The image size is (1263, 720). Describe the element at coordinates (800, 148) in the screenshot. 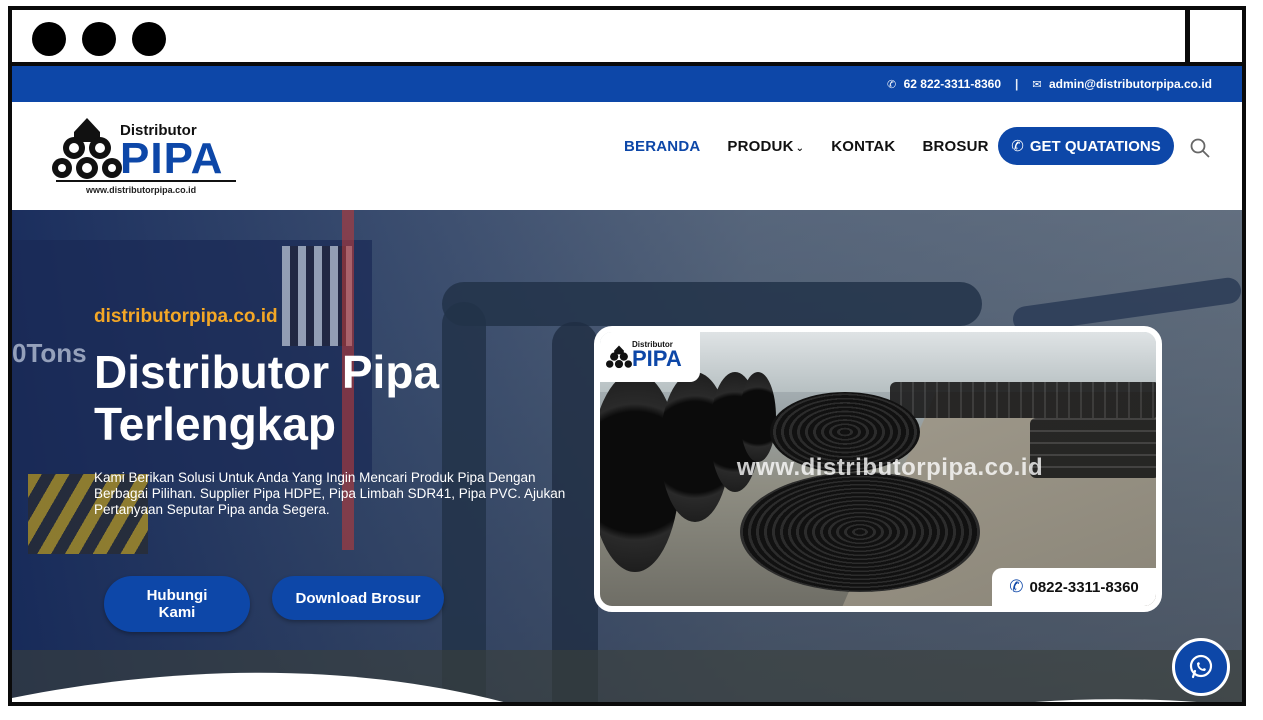

I see `chevron-down-icon: ⌄` at that location.